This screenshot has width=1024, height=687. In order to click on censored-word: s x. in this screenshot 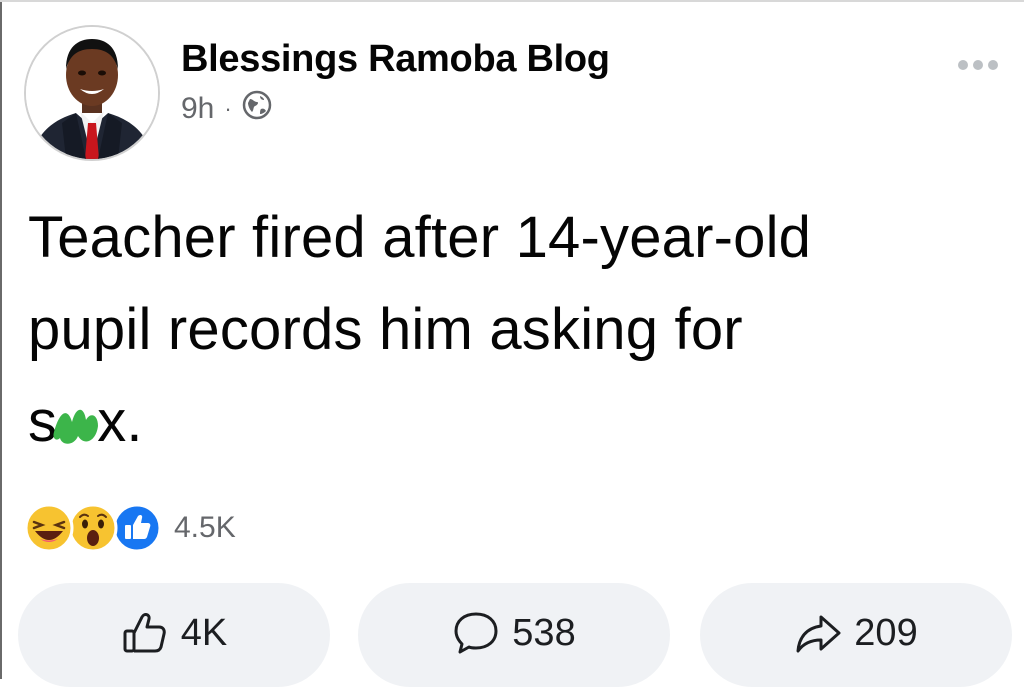, I will do `click(85, 422)`.